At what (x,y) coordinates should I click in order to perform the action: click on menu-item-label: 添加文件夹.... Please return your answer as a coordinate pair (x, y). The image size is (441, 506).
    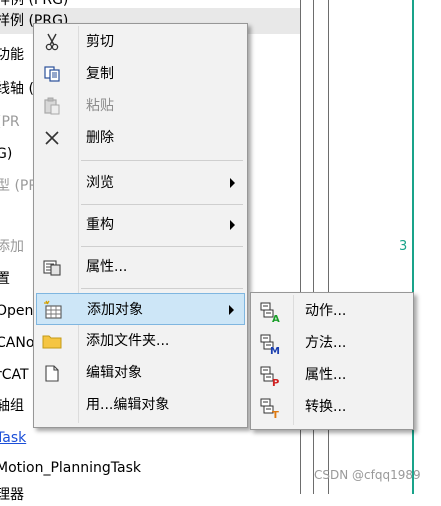
    Looking at the image, I should click on (128, 341).